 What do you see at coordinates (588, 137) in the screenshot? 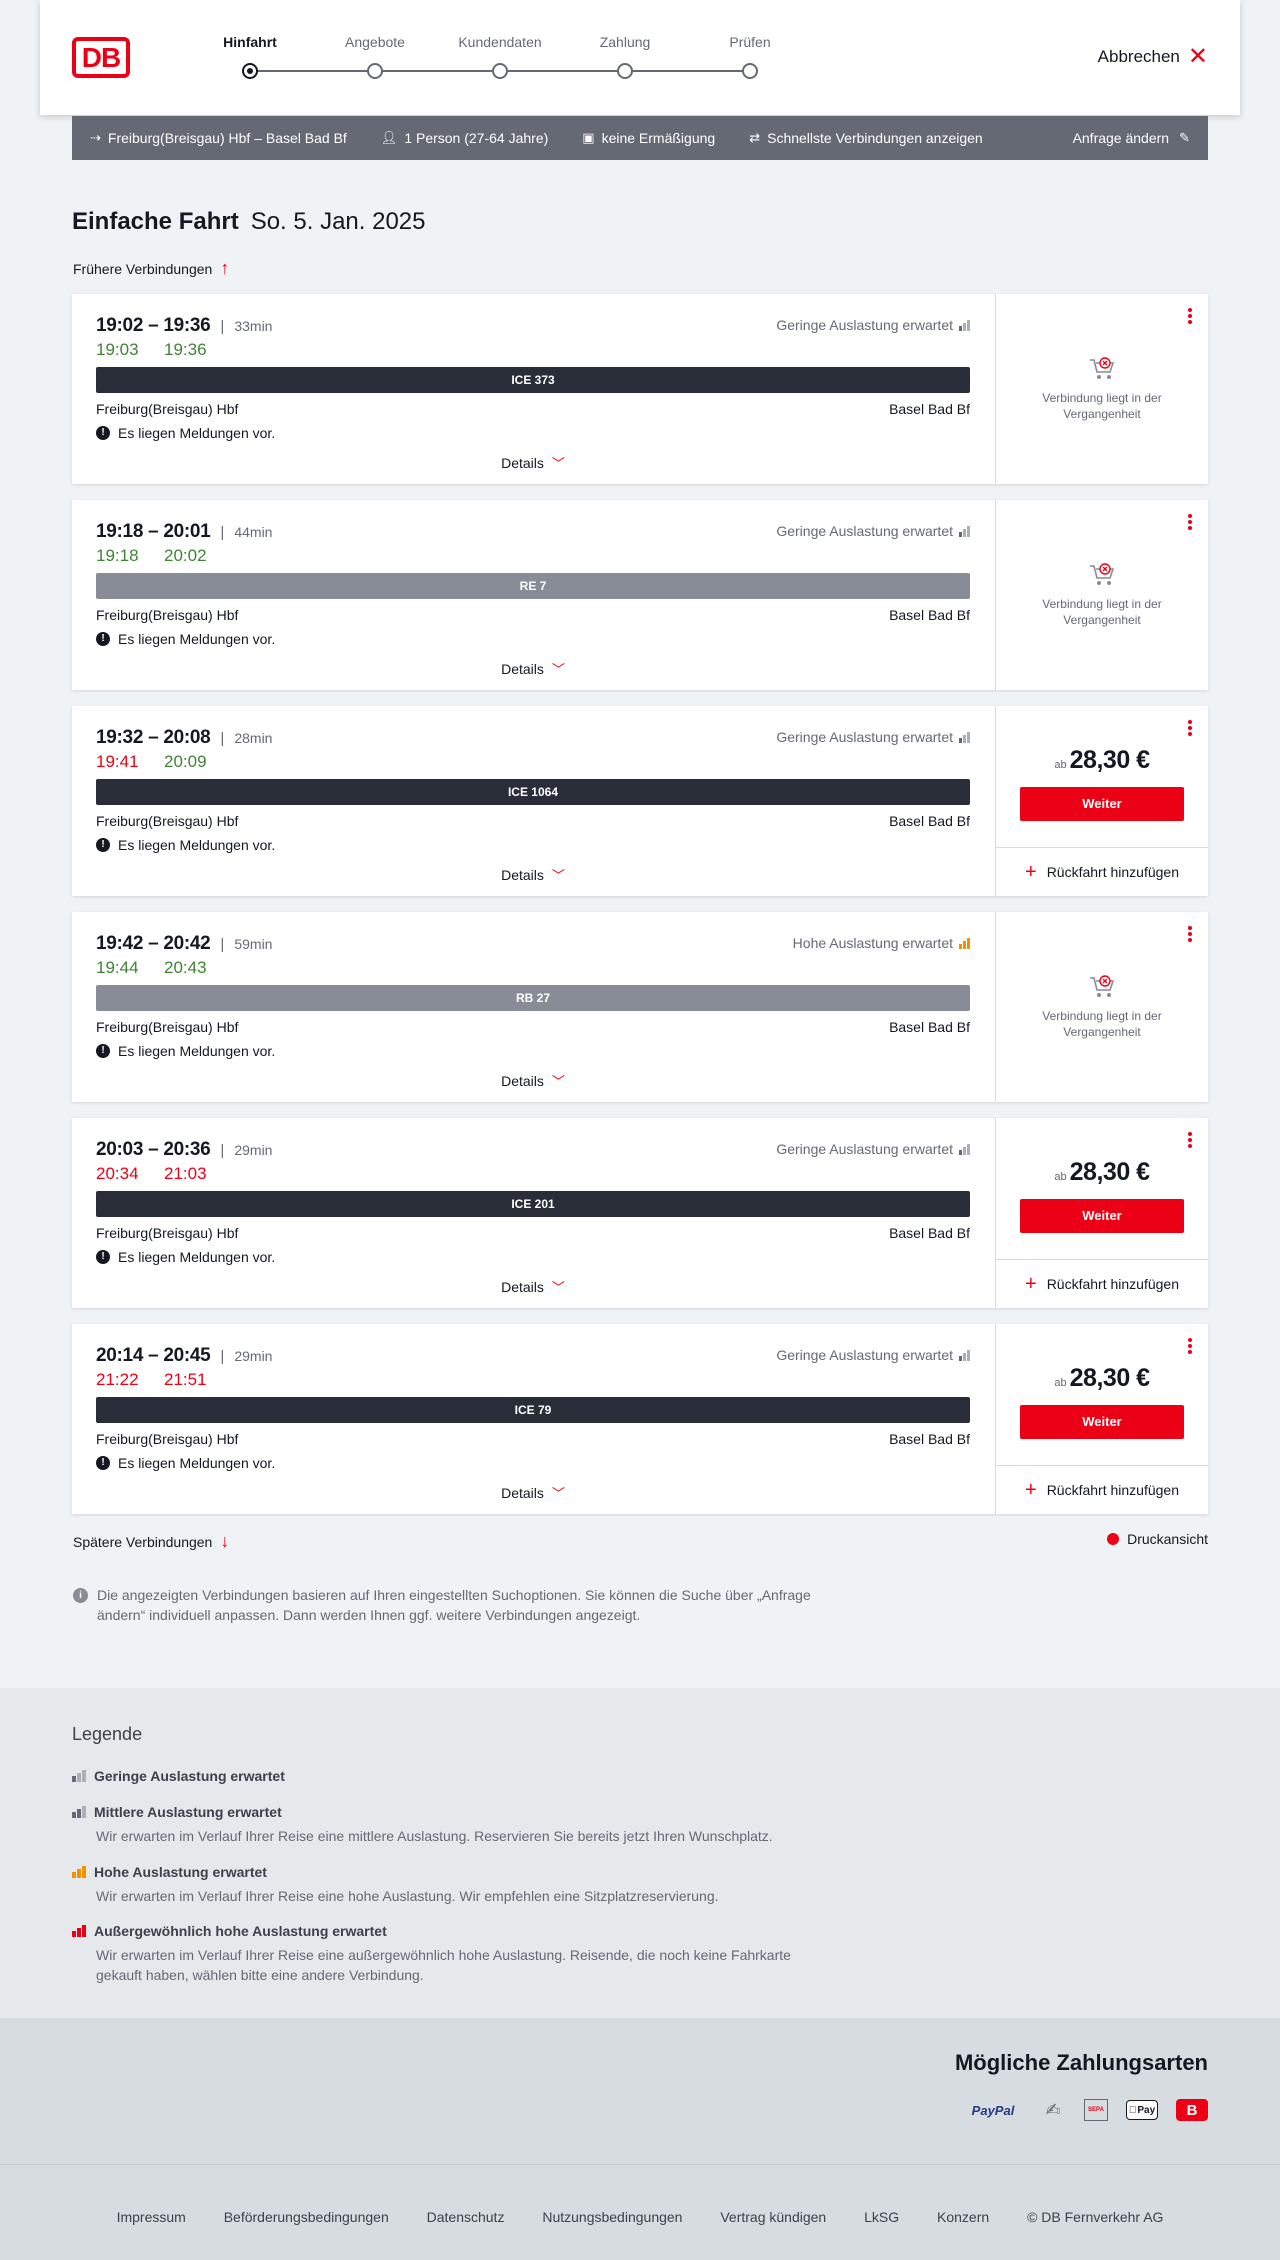
I see `discount-card-icon: ▣` at bounding box center [588, 137].